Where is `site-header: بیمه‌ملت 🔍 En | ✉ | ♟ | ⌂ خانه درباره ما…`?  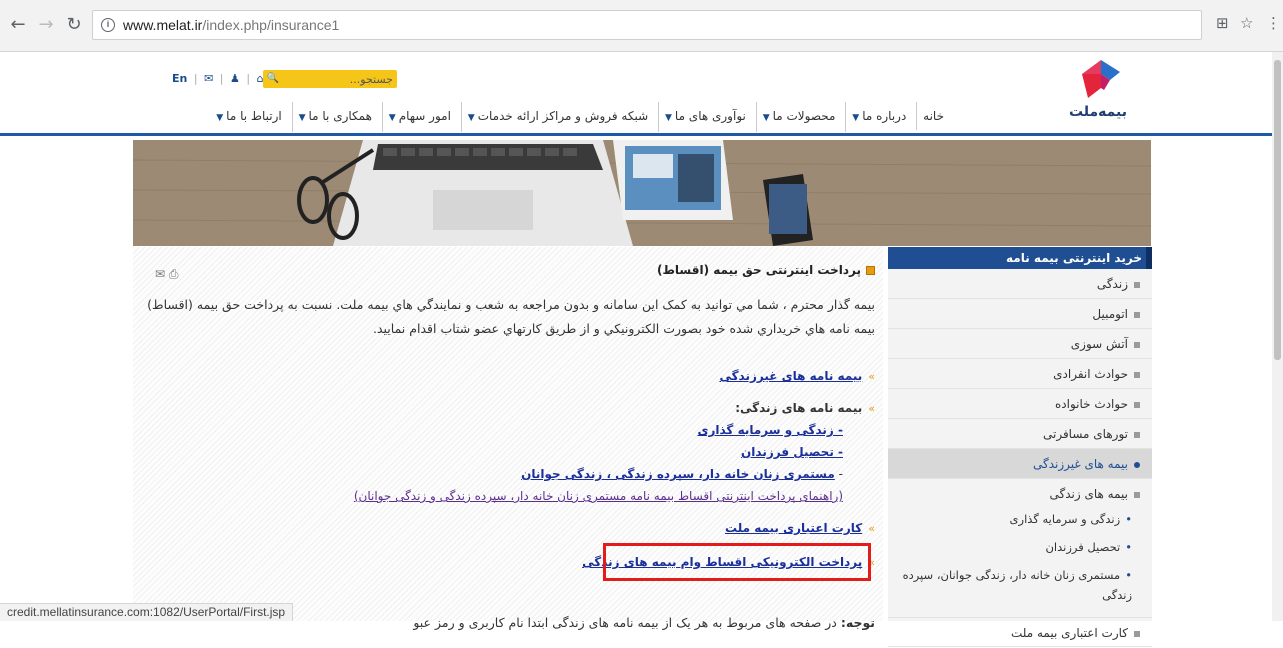 site-header: بیمه‌ملت 🔍 En | ✉ | ♟ | ⌂ خانه درباره ما… is located at coordinates (641, 94).